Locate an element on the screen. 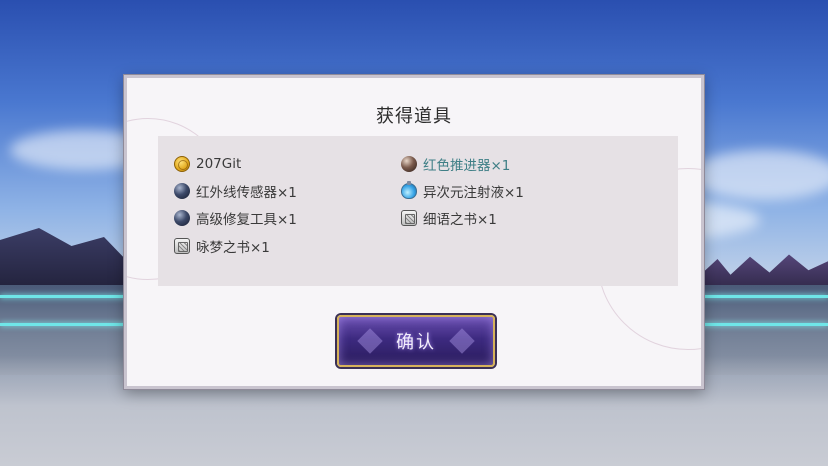 Image resolution: width=828 pixels, height=466 pixels. reward-item-dream-book: 咏梦之书×1 is located at coordinates (287, 245).